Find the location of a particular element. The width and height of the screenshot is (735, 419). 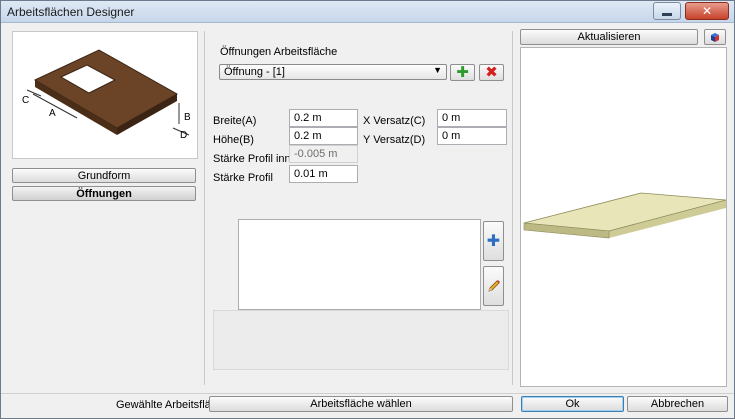

yversatz-label: Y Versatz(D) is located at coordinates (394, 140).